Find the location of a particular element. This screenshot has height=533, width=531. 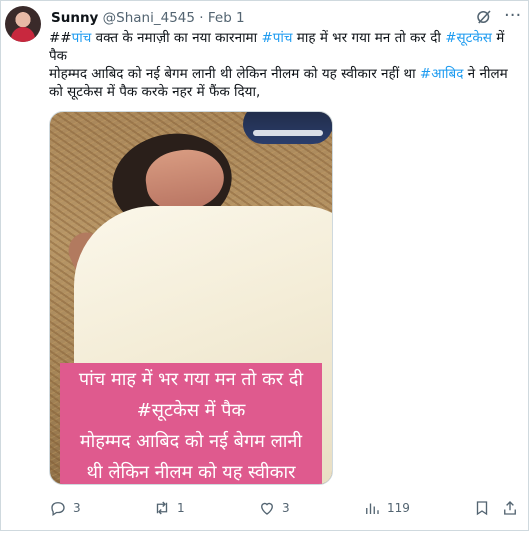

repost-count: 1 is located at coordinates (181, 508).